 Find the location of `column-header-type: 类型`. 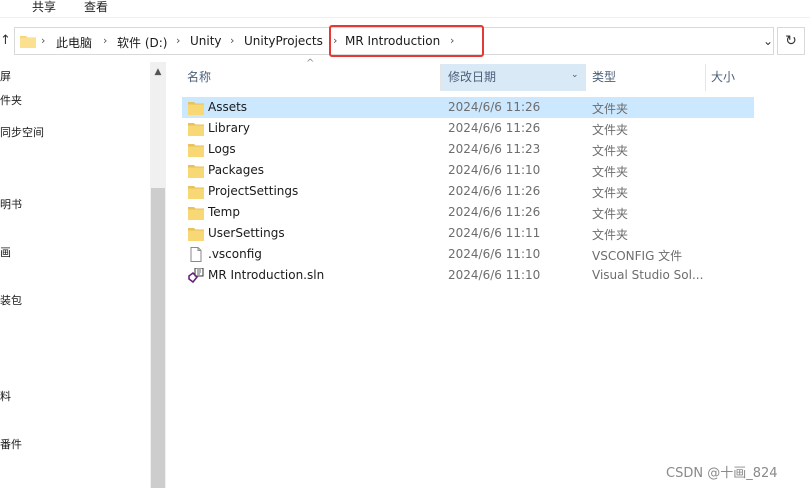

column-header-type: 类型 is located at coordinates (604, 77).